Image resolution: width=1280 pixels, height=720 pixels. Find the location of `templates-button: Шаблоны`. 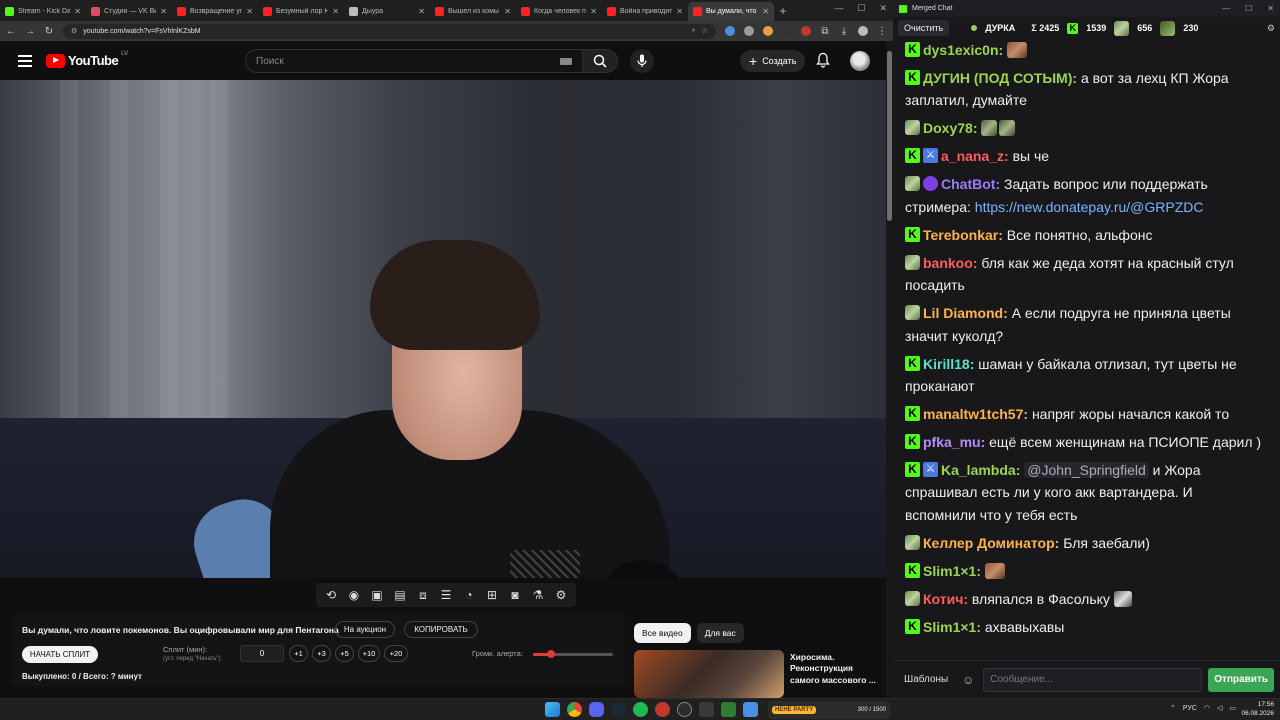

templates-button: Шаблоны is located at coordinates (926, 679).